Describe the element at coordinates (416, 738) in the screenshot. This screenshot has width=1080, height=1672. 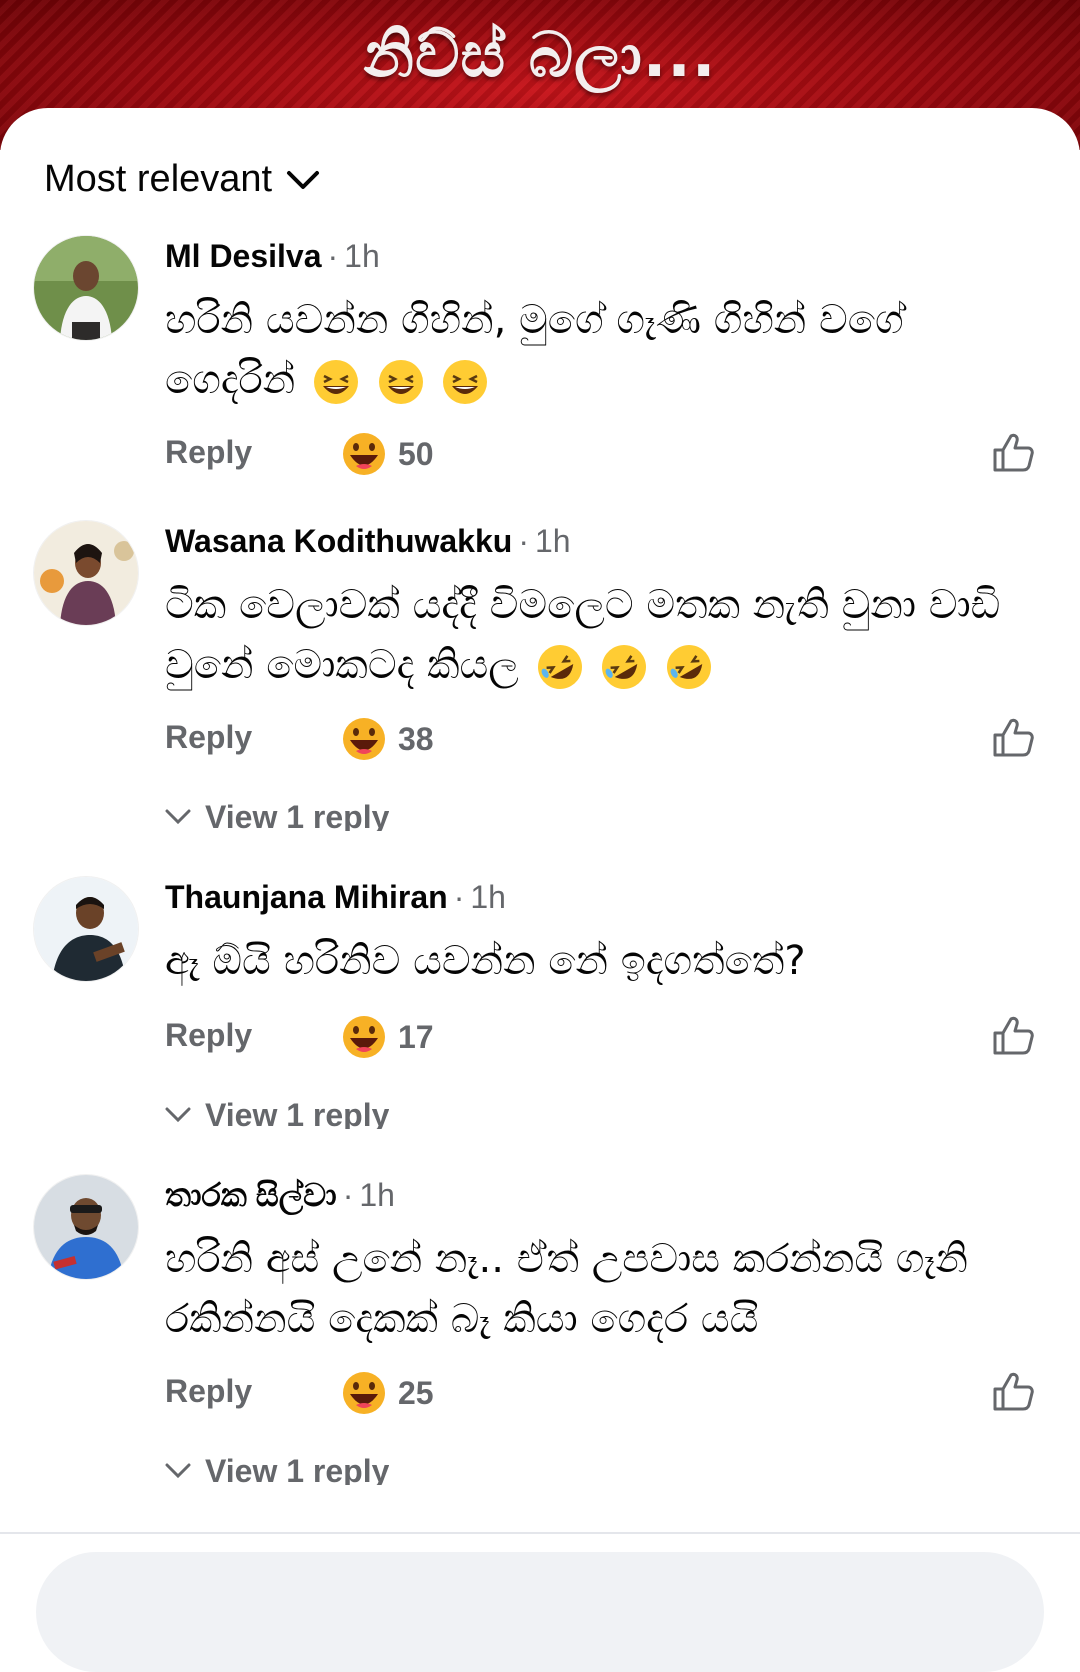
I see `reaction-count: 38` at that location.